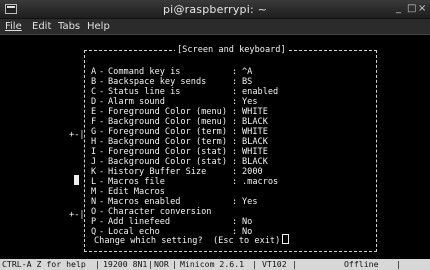 The image size is (430, 270). Describe the element at coordinates (94, 192) in the screenshot. I see `setting-key: M` at that location.